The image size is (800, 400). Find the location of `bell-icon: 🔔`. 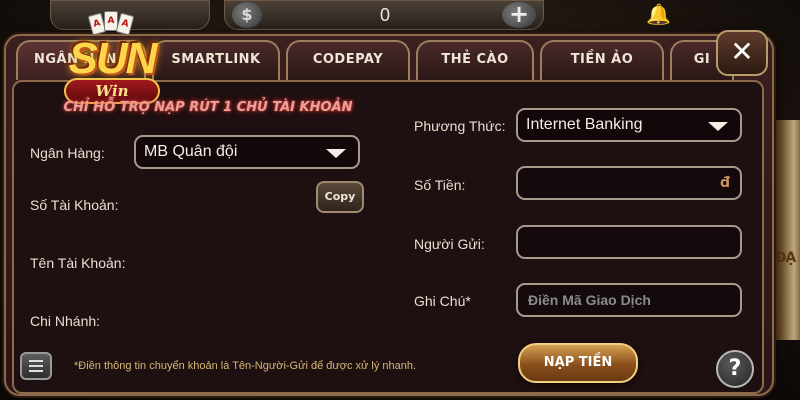

bell-icon: 🔔 is located at coordinates (658, 14).